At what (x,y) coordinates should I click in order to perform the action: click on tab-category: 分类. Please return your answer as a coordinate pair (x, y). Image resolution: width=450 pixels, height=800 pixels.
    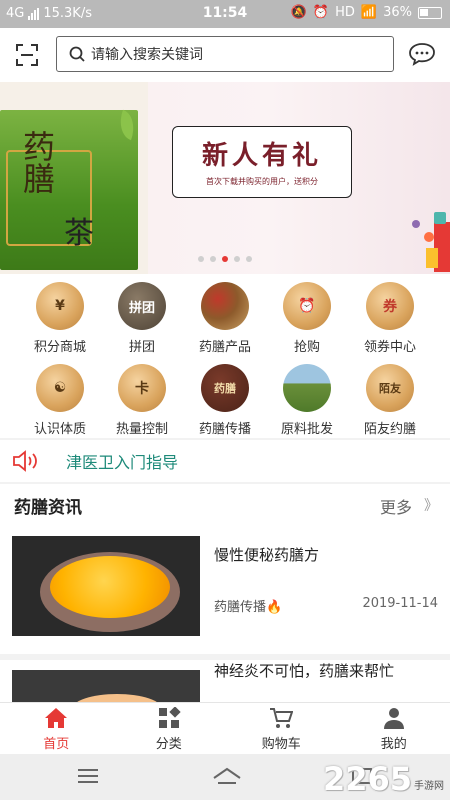
    Looking at the image, I should click on (169, 728).